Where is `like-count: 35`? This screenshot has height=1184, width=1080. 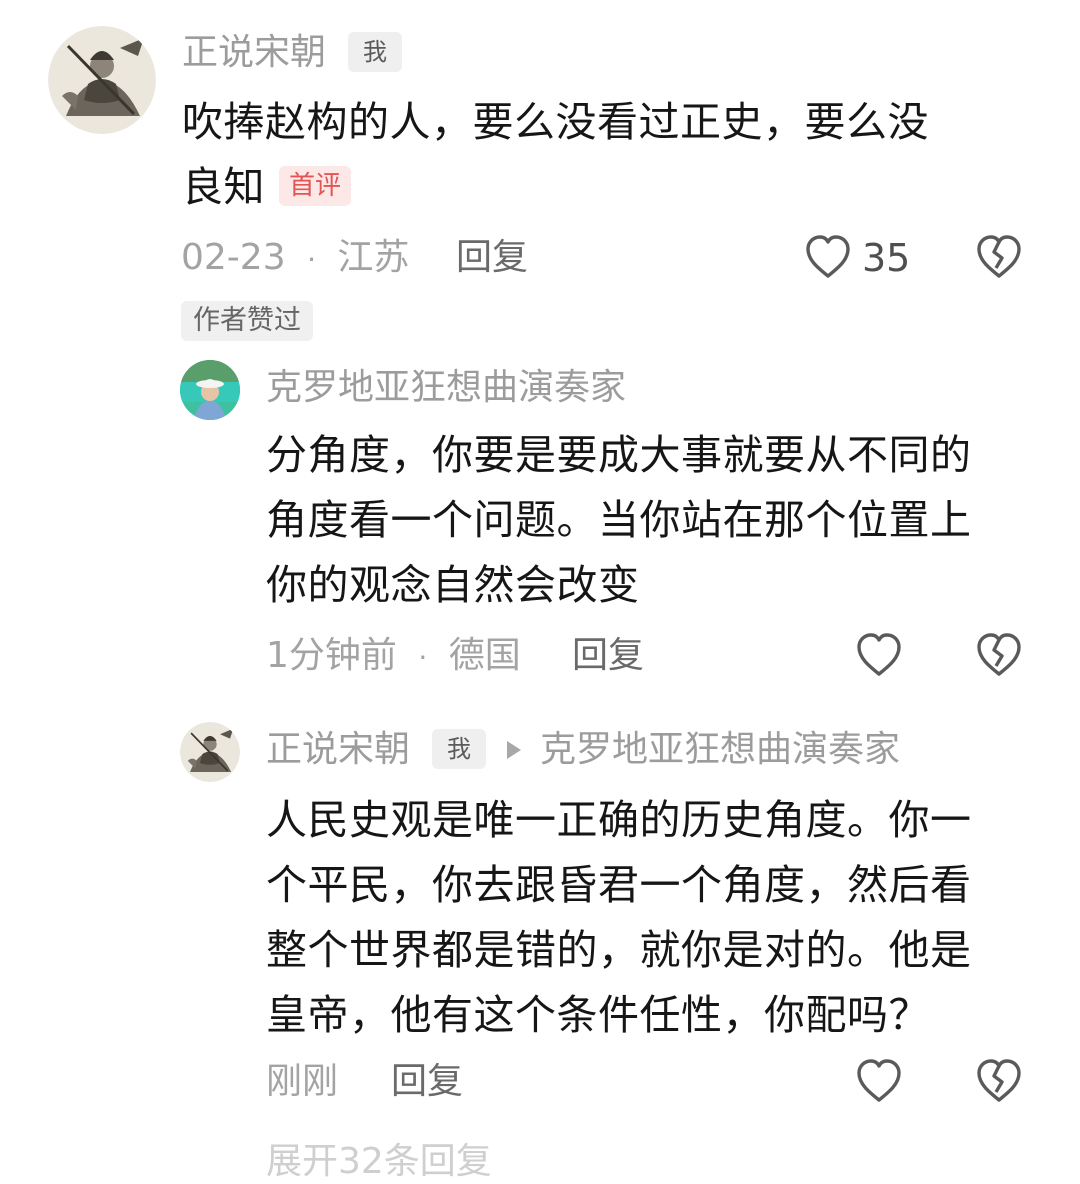
like-count: 35 is located at coordinates (886, 258).